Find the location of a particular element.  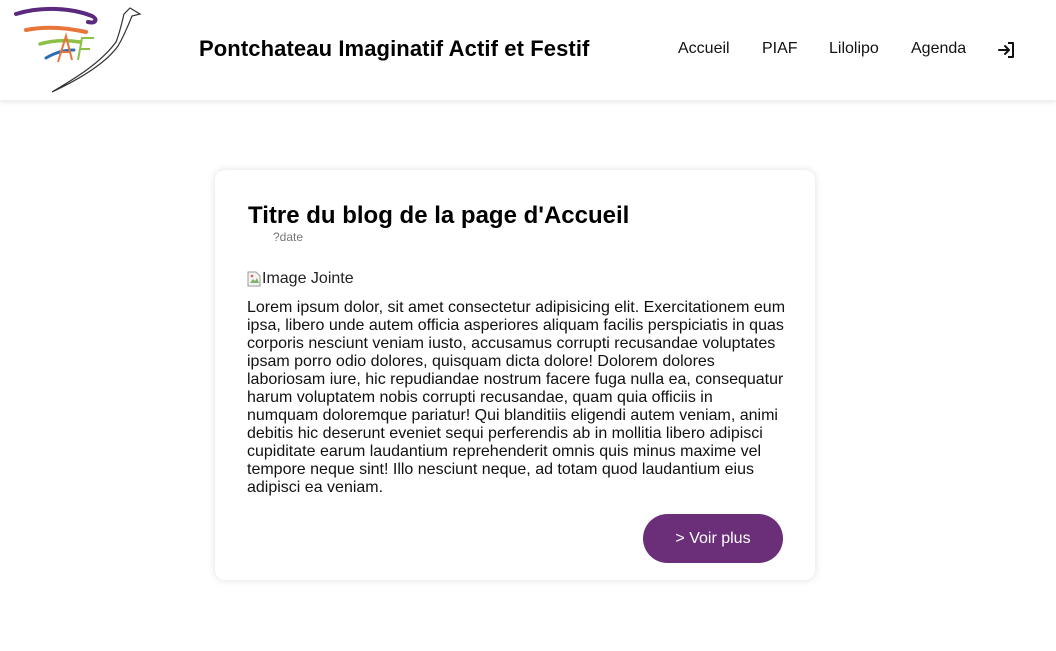

post-title: Titre du blog de la page d'Accueil is located at coordinates (439, 215).